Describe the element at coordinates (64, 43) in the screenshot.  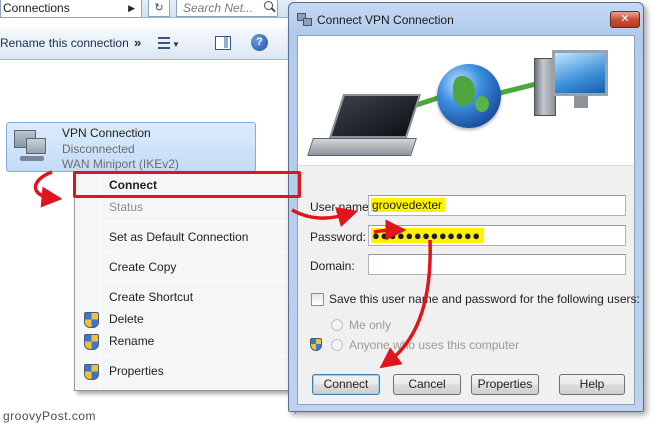
I see `rename-connection-command: Rename this connection` at that location.